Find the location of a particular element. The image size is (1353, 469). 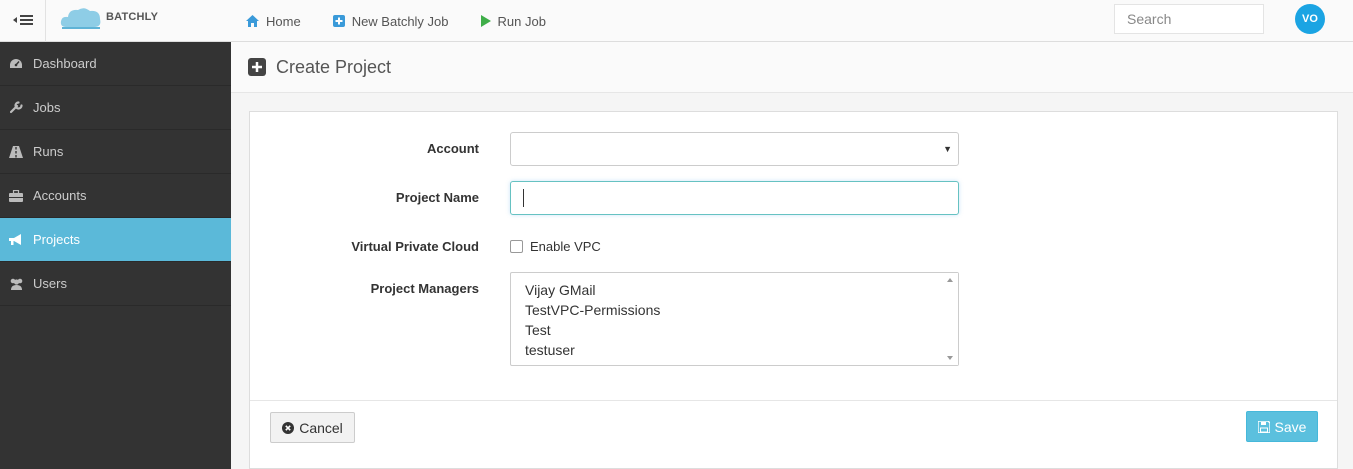

save-button: Save is located at coordinates (1282, 426).